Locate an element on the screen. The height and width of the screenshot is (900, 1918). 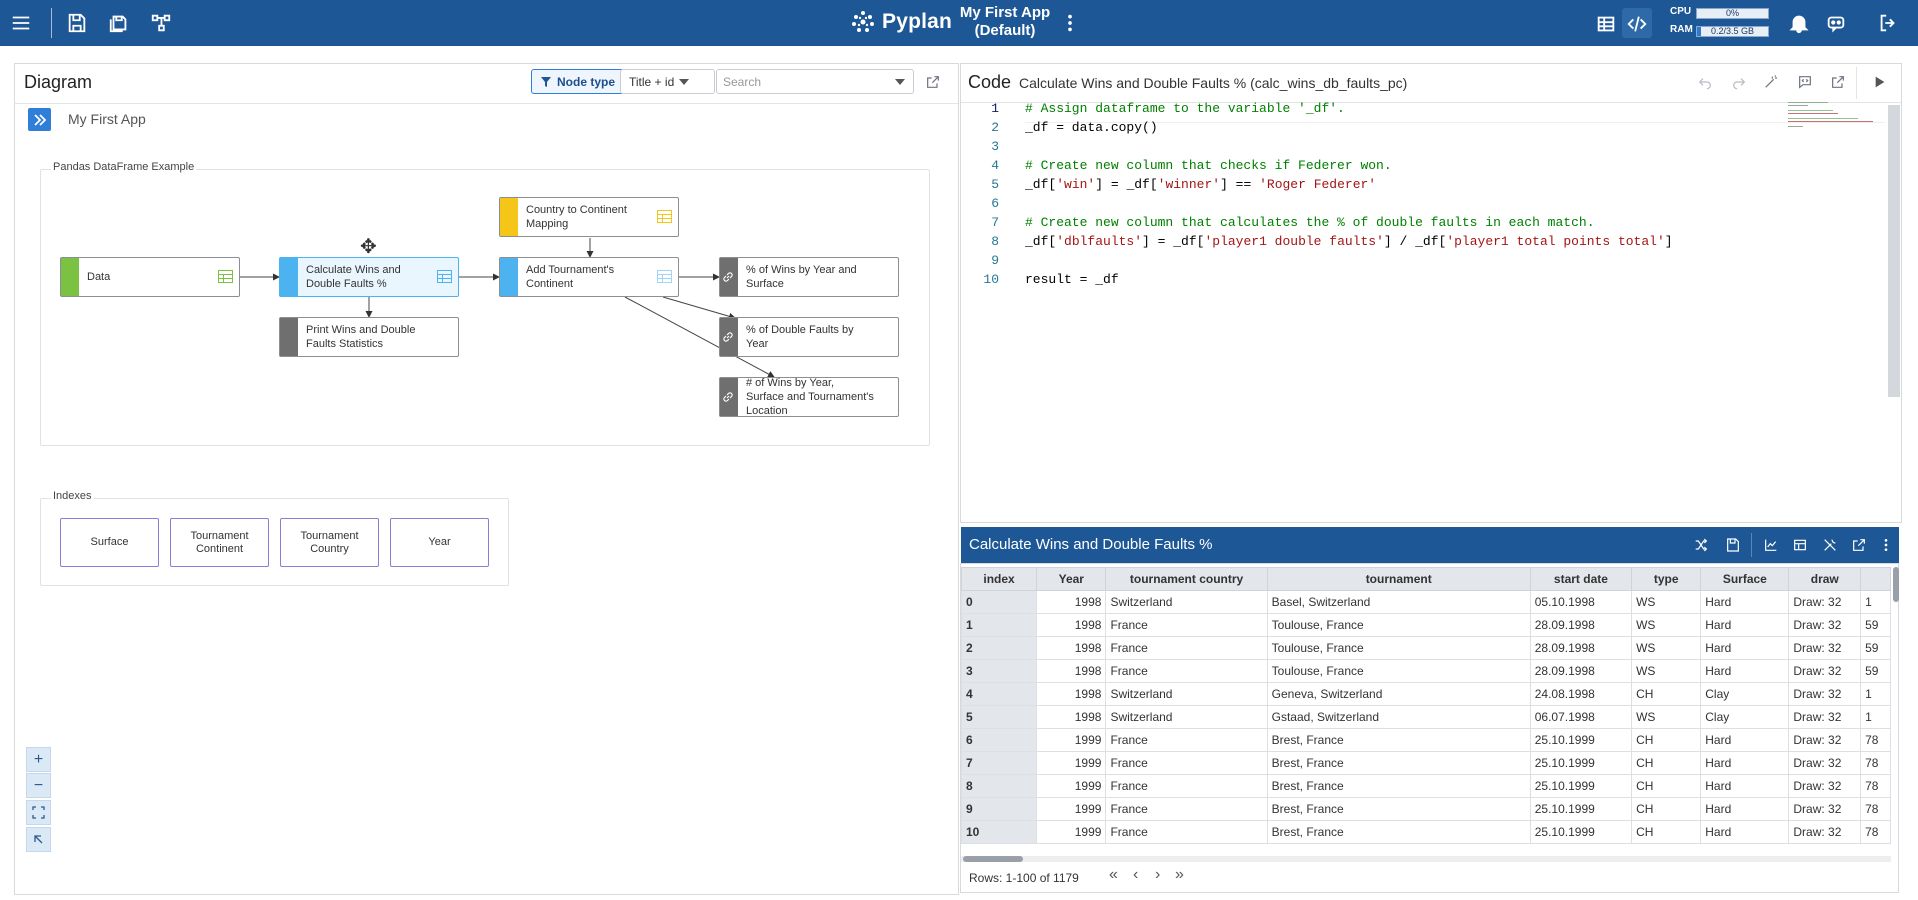
table-cell: Basel, Switzerland is located at coordinates (1398, 602).